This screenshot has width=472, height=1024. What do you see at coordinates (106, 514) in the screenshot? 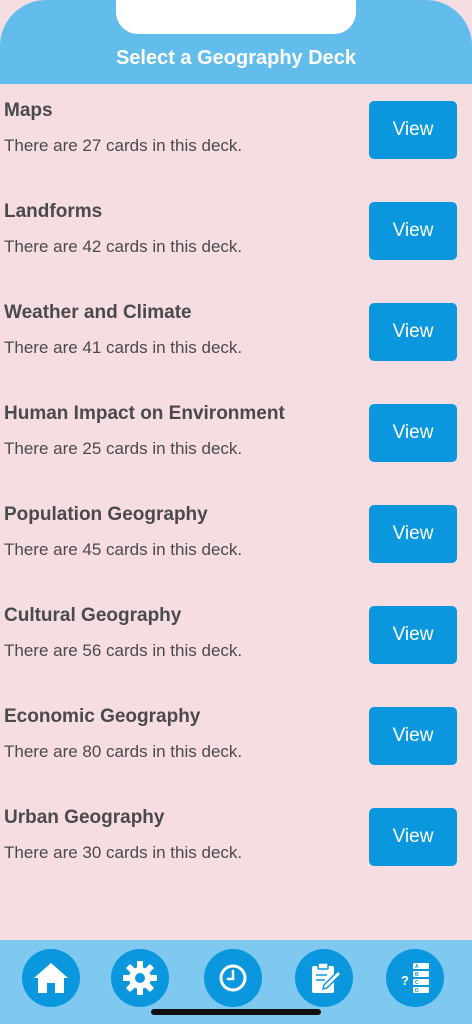
I see `deck-title: Population Geography` at bounding box center [106, 514].